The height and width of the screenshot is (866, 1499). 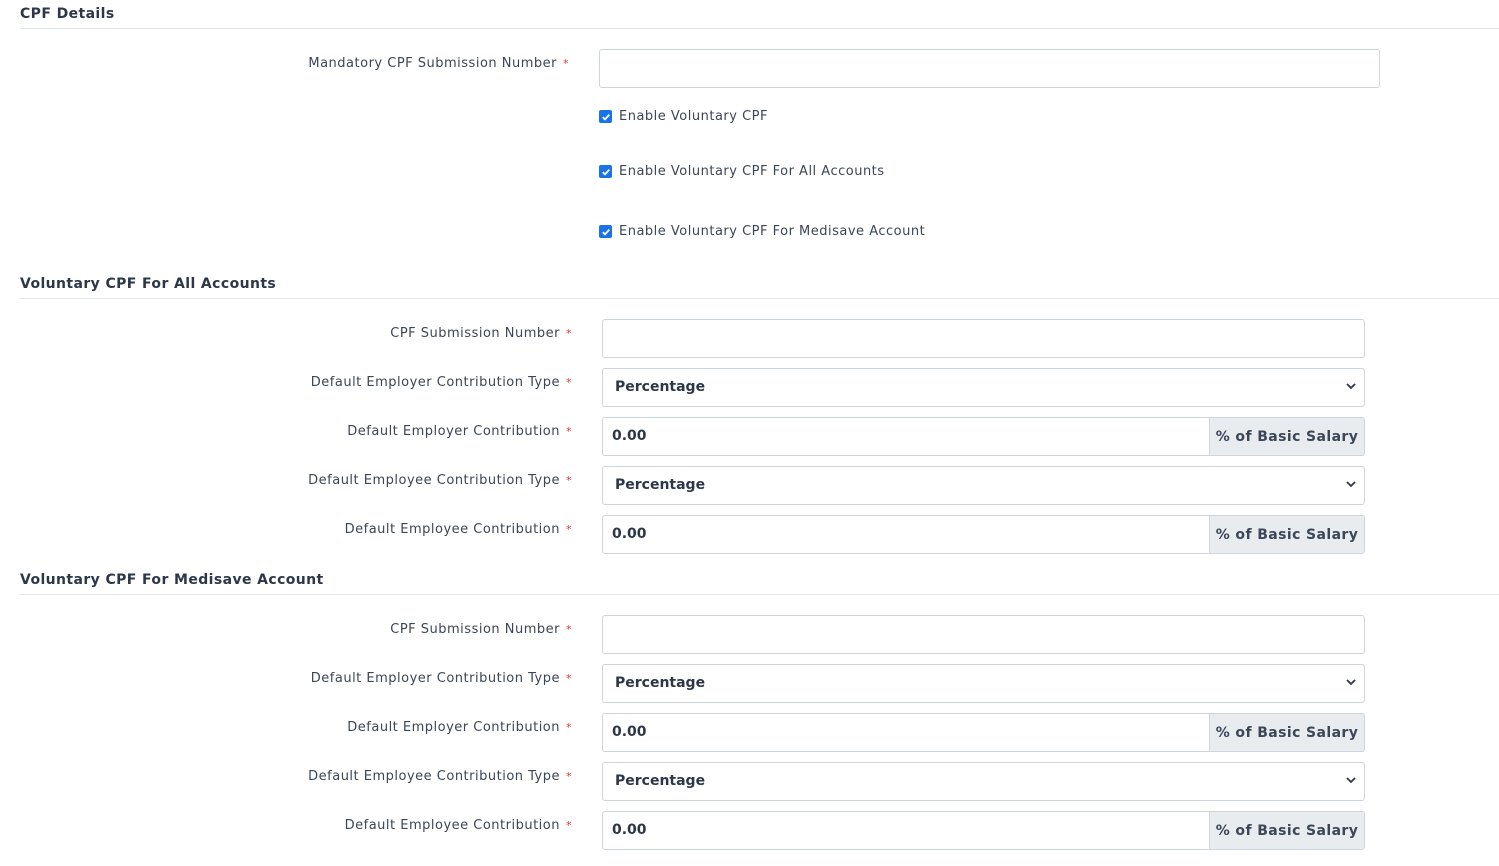 I want to click on enable-voluntary-cpf-checkbox, so click(x=605, y=116).